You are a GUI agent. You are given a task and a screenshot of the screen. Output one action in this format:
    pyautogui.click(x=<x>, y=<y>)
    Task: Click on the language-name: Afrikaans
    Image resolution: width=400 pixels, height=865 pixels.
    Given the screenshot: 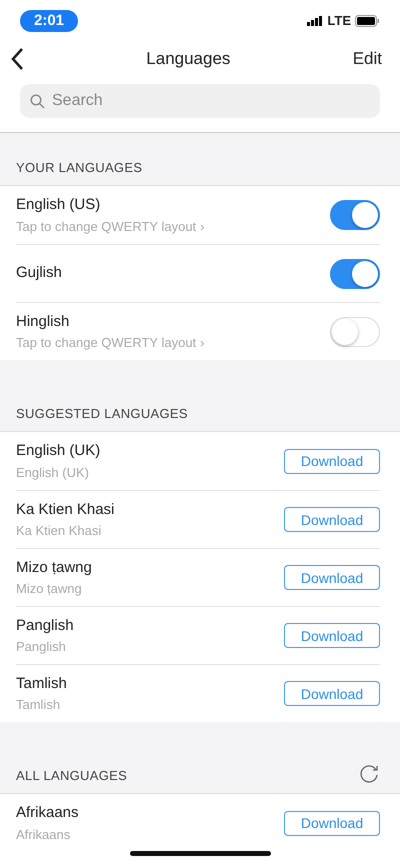 What is the action you would take?
    pyautogui.click(x=47, y=813)
    